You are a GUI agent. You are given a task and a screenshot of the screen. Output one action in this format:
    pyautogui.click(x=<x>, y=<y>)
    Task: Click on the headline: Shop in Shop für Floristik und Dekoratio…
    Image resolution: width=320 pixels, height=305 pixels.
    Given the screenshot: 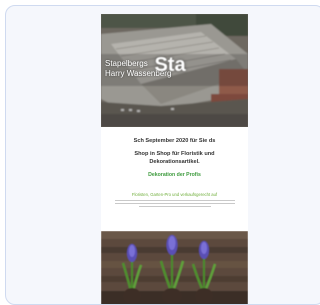 What is the action you would take?
    pyautogui.click(x=174, y=158)
    